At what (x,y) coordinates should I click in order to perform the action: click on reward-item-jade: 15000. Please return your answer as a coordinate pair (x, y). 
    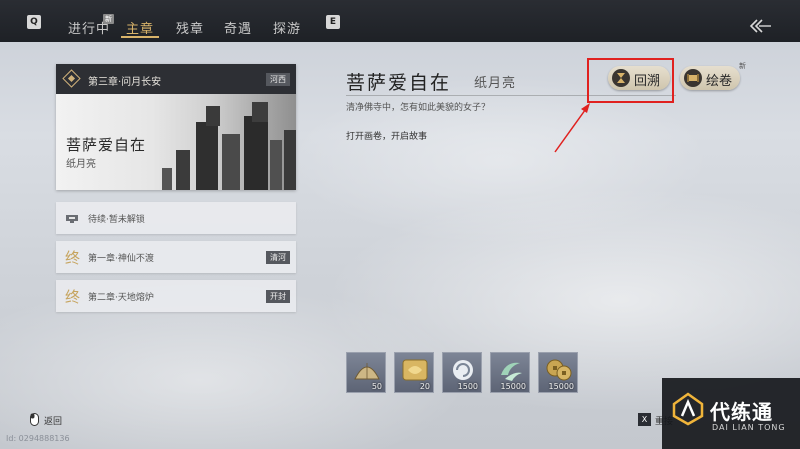
    Looking at the image, I should click on (510, 372).